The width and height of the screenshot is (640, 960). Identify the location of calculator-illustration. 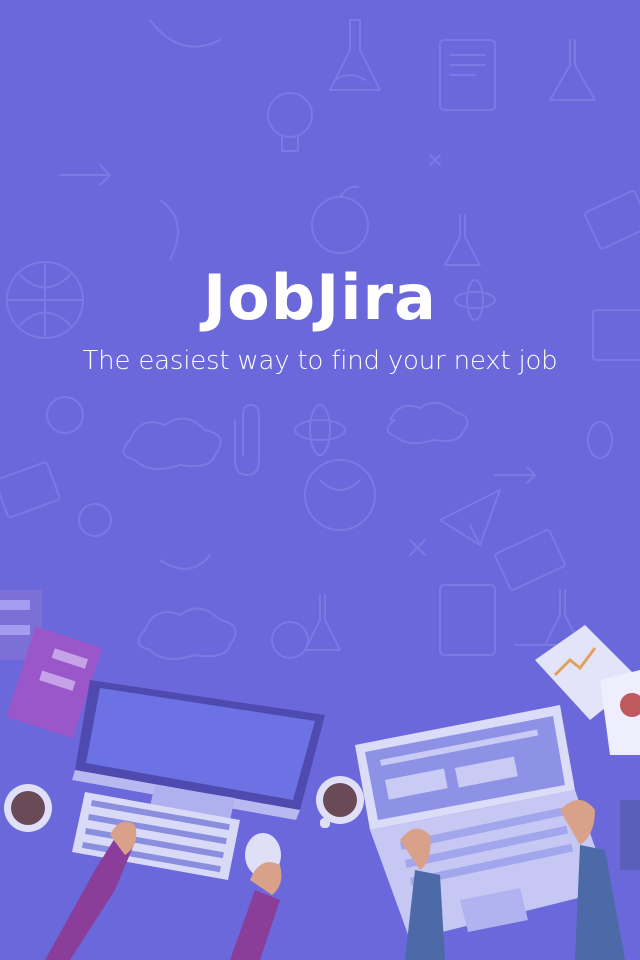
(630, 835).